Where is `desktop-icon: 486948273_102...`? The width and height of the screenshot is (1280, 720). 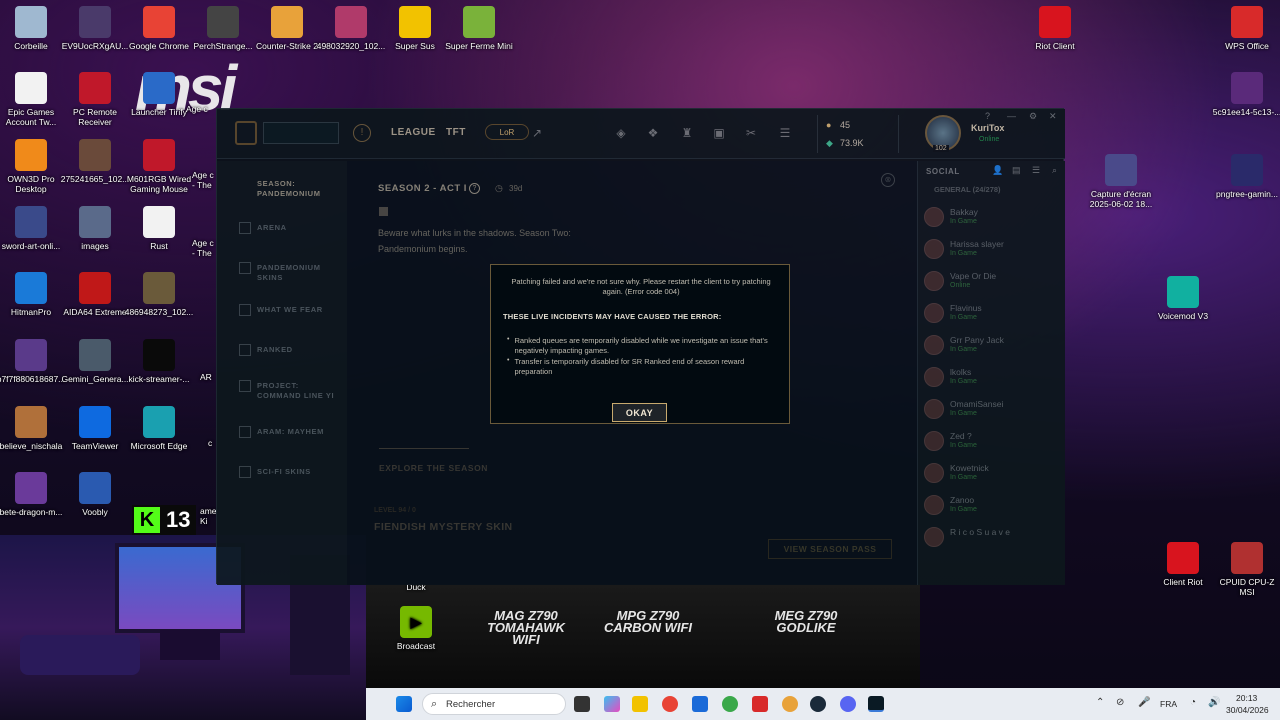 desktop-icon: 486948273_102... is located at coordinates (159, 294).